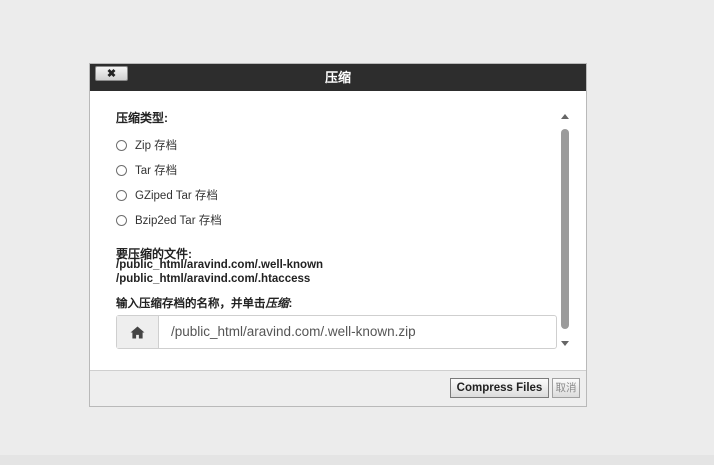 The image size is (714, 465). I want to click on radio-zip-label: Zip 存档, so click(156, 146).